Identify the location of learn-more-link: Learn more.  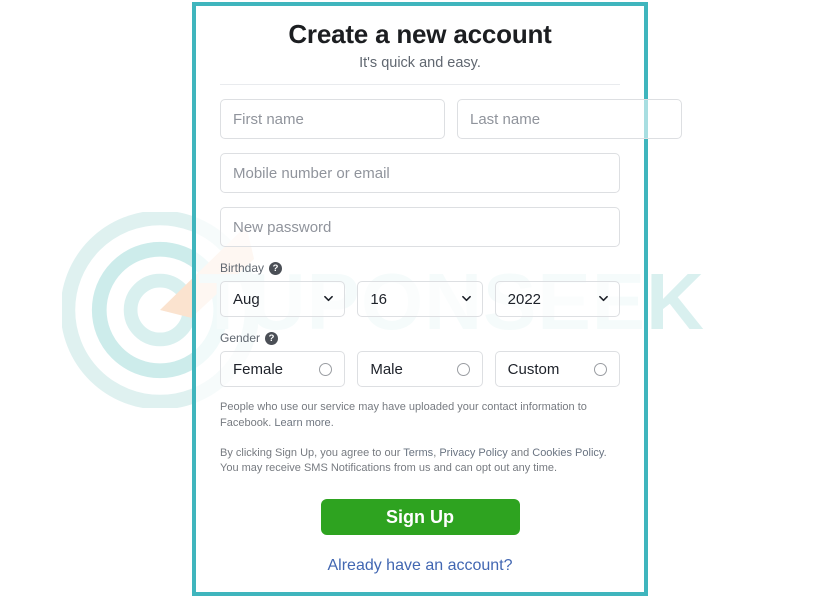
(302, 423).